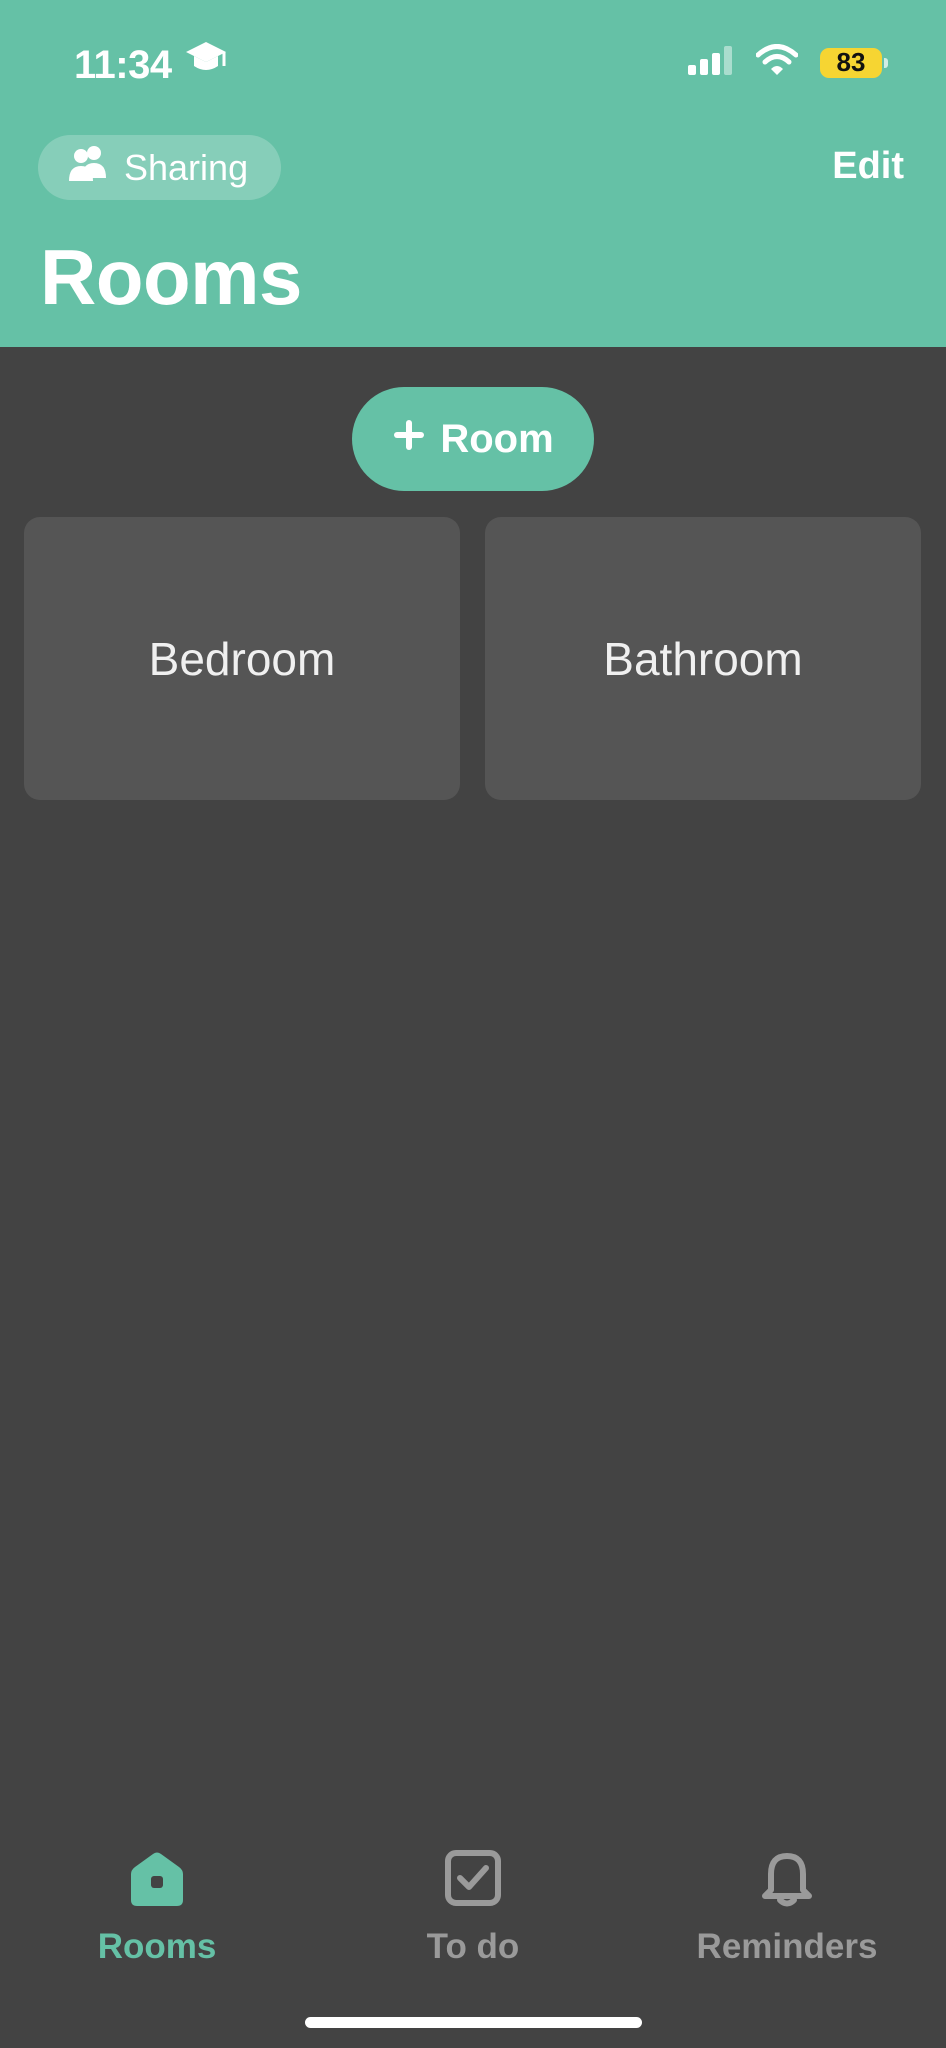 The image size is (946, 2048). I want to click on signal-icon, so click(711, 62).